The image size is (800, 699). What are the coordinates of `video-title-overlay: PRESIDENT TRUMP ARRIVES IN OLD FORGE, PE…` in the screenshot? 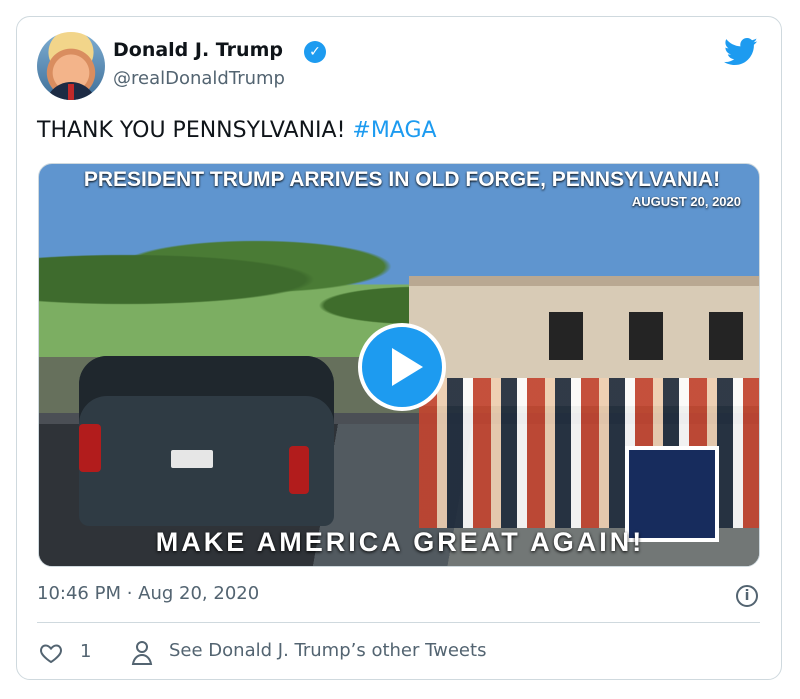 It's located at (402, 179).